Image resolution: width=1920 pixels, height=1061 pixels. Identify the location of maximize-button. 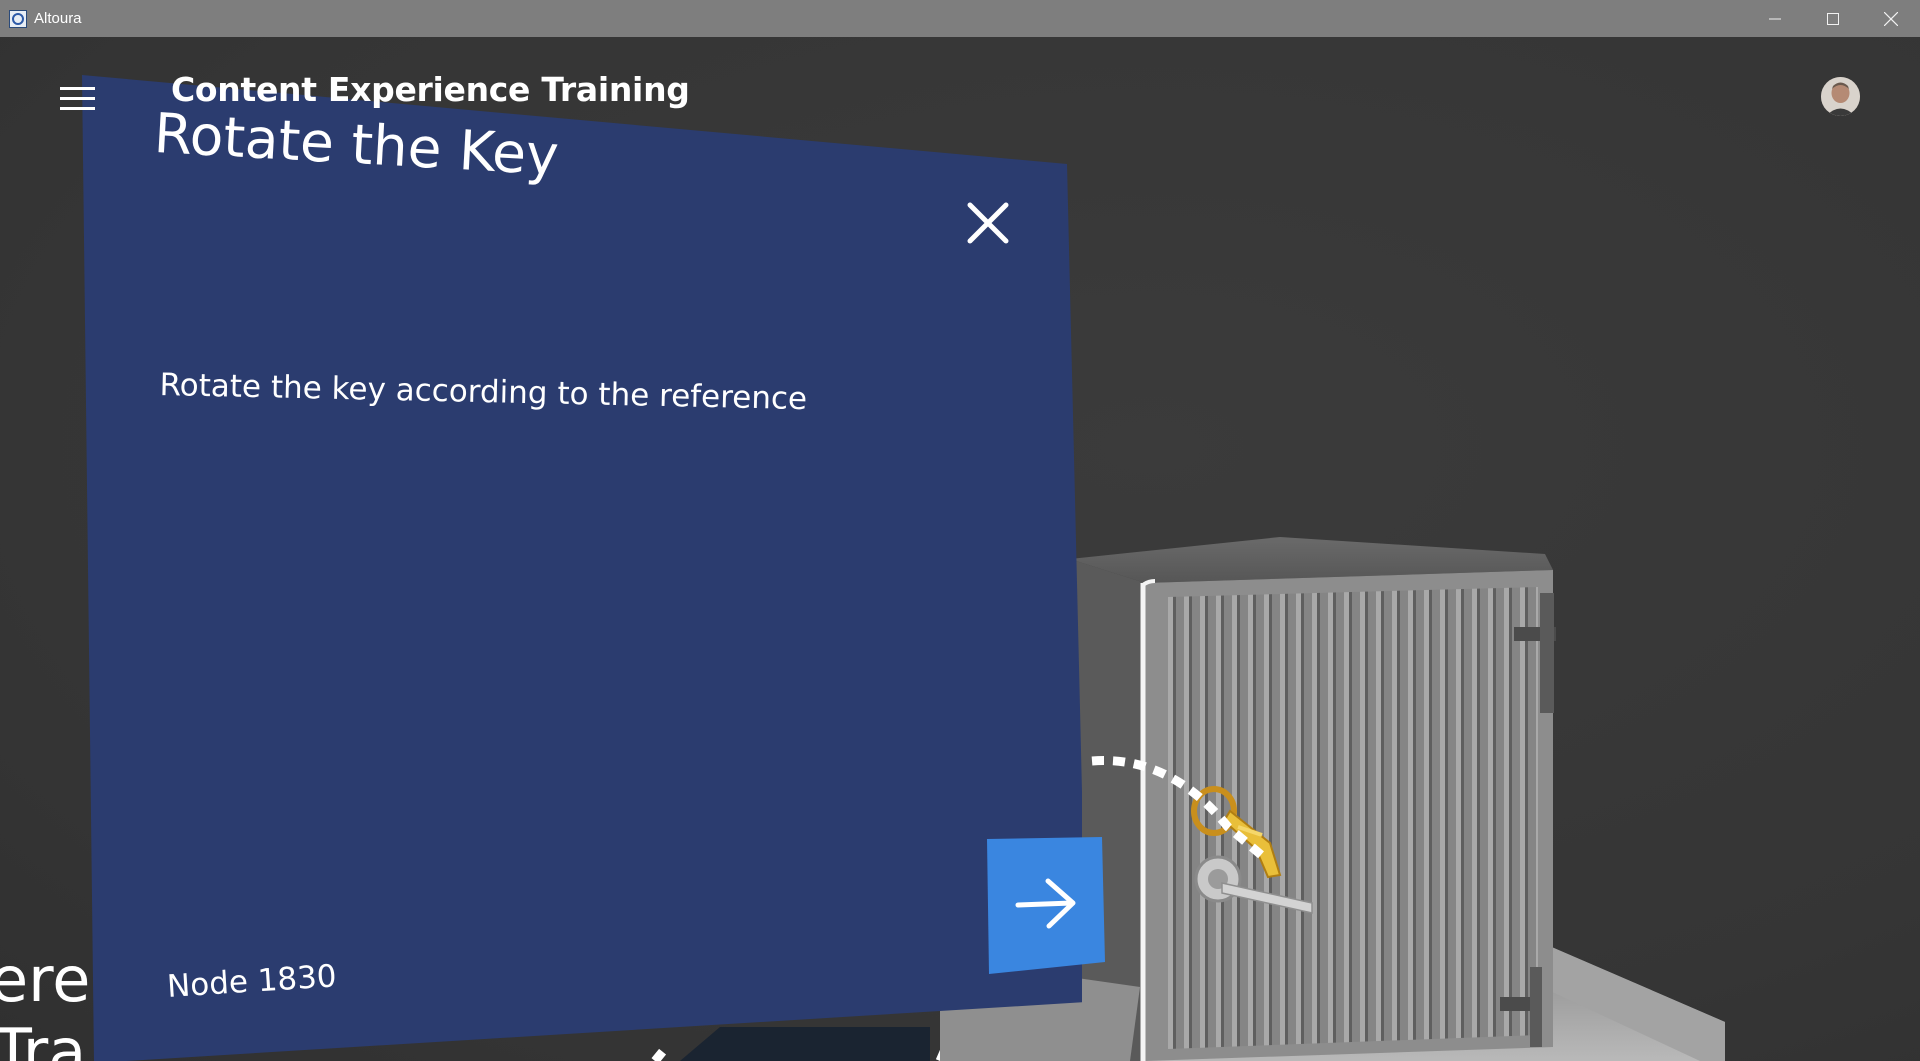
(1833, 18).